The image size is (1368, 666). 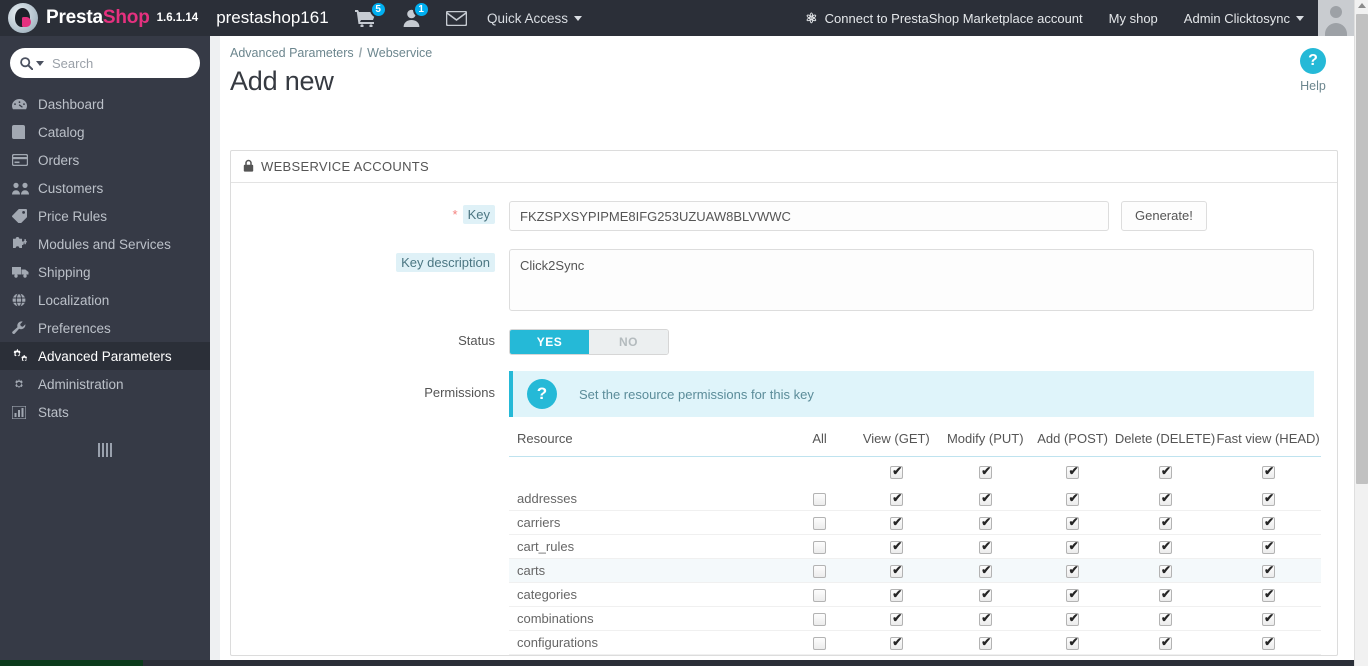 What do you see at coordinates (1165, 619) in the screenshot?
I see `checkbox-combinations-delete` at bounding box center [1165, 619].